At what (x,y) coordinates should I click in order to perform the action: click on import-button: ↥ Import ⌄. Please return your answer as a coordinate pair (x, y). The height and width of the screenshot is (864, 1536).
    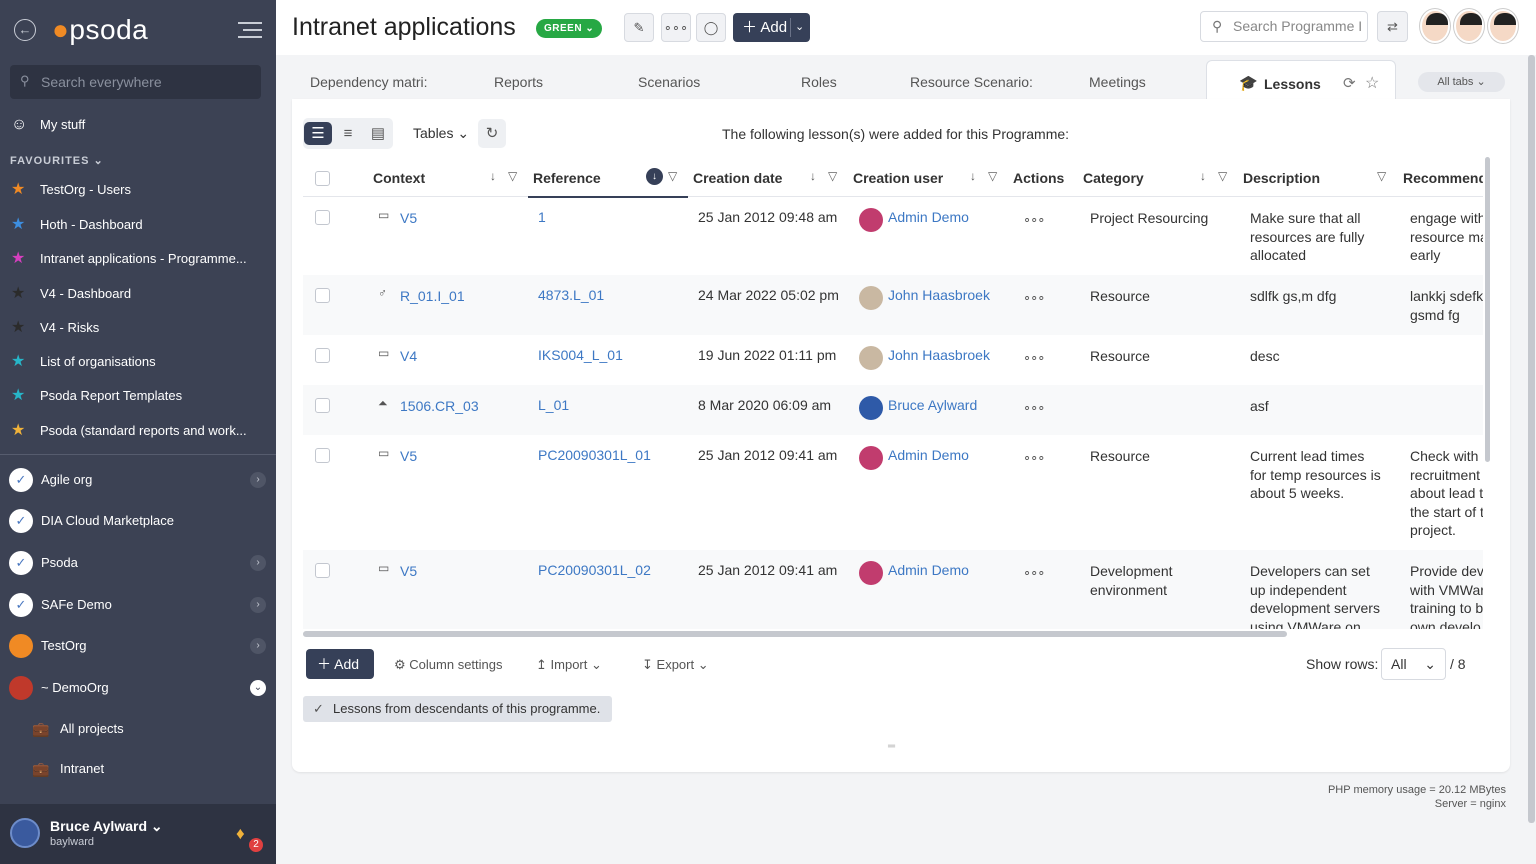
    Looking at the image, I should click on (569, 665).